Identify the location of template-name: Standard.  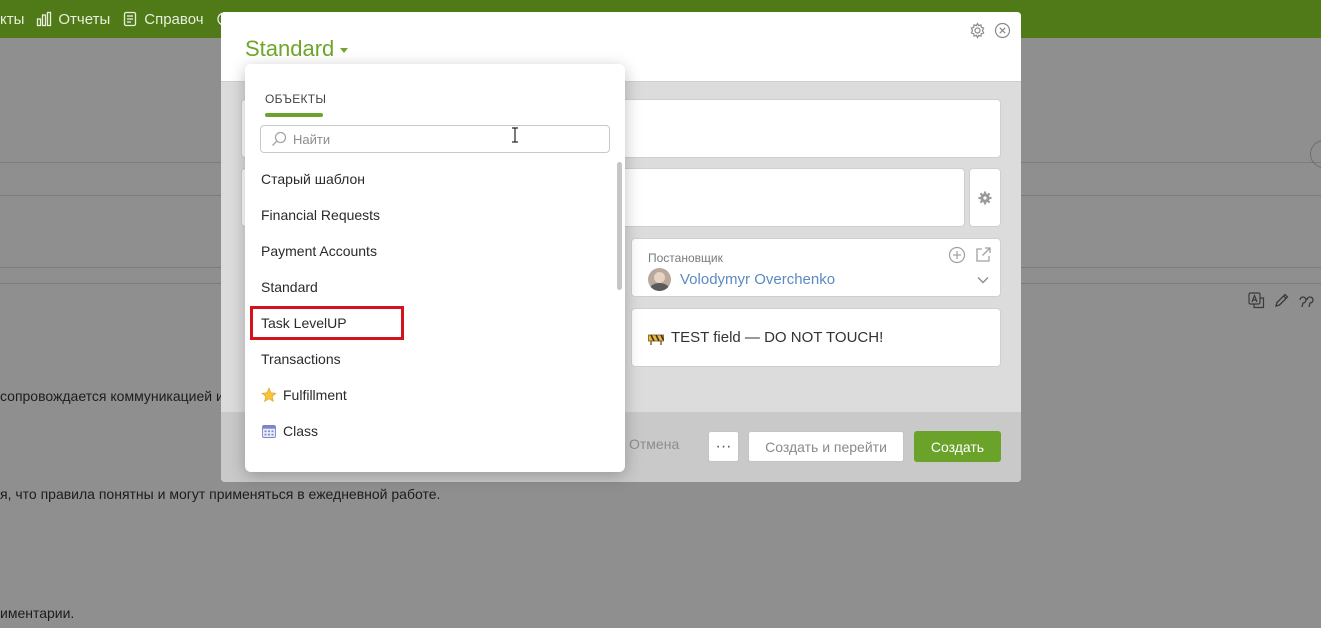
(290, 48).